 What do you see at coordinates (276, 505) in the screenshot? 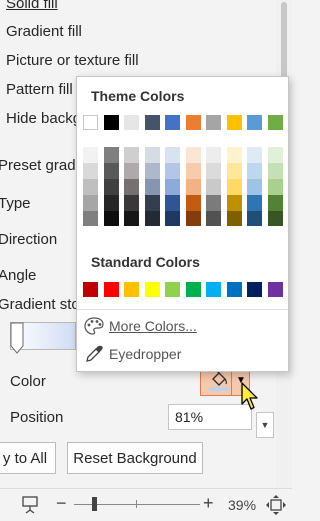
I see `fit-to-window-icon` at bounding box center [276, 505].